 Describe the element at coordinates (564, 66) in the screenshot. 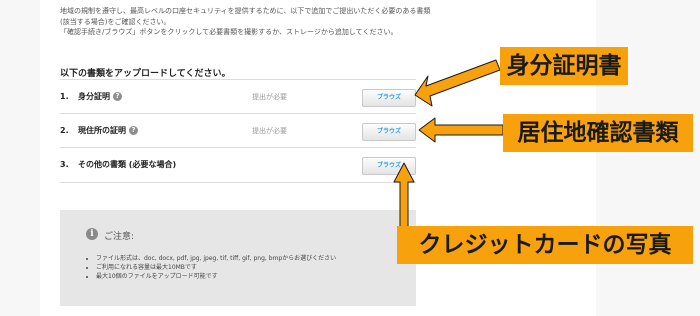

I see `callout-identity-document: 身分証明書` at that location.